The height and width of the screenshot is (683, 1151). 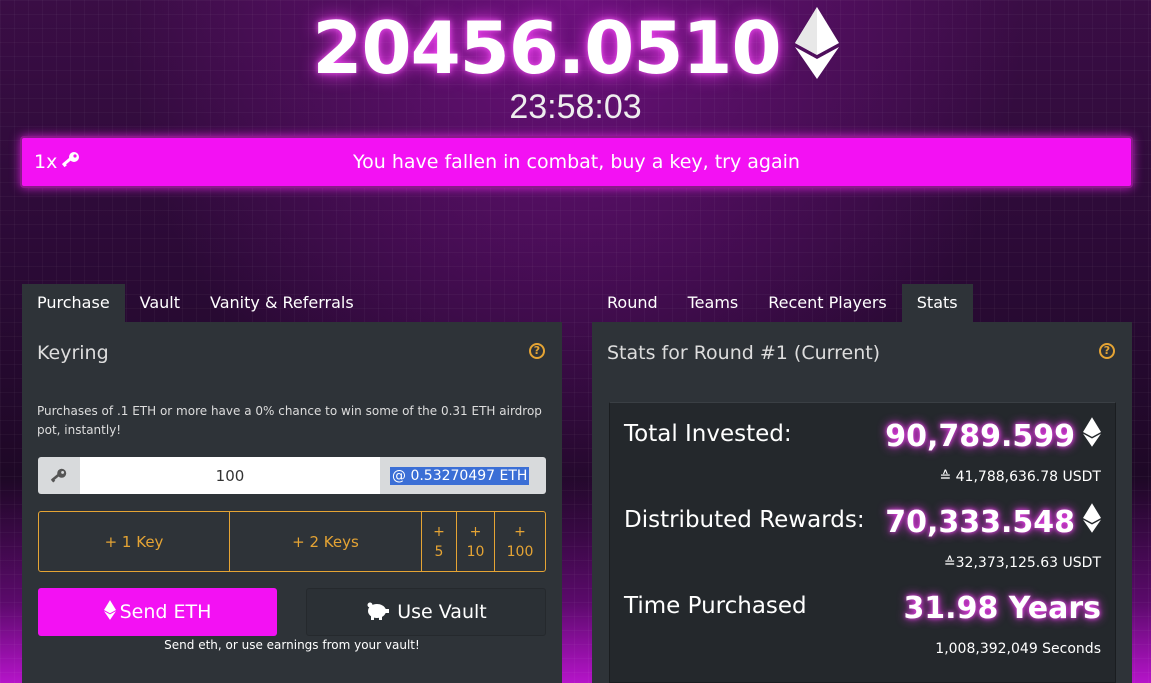 I want to click on add-100-keys-button: + 100, so click(x=520, y=541).